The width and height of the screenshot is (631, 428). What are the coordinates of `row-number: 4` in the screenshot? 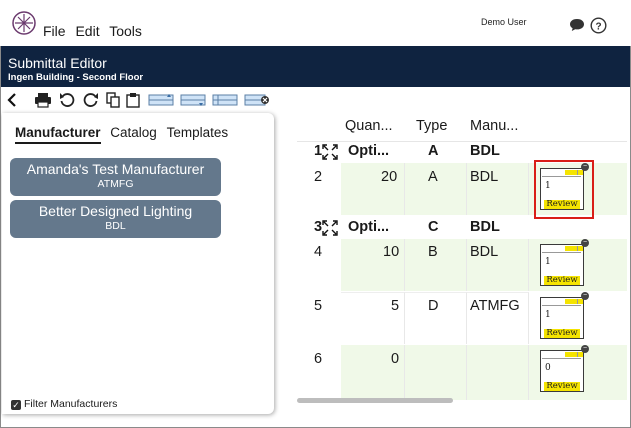 It's located at (318, 252).